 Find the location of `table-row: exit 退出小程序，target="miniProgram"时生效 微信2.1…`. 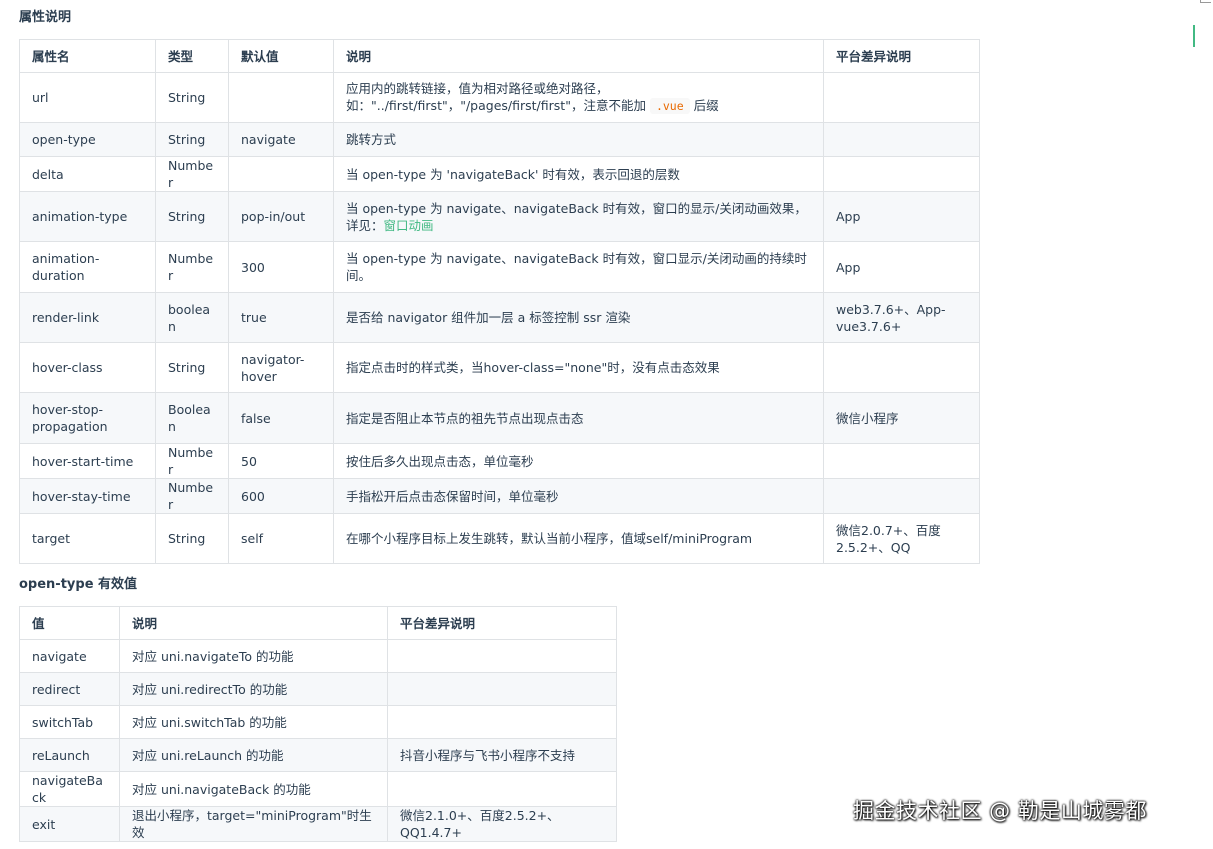

table-row: exit 退出小程序，target="miniProgram"时生效 微信2.1… is located at coordinates (318, 824).